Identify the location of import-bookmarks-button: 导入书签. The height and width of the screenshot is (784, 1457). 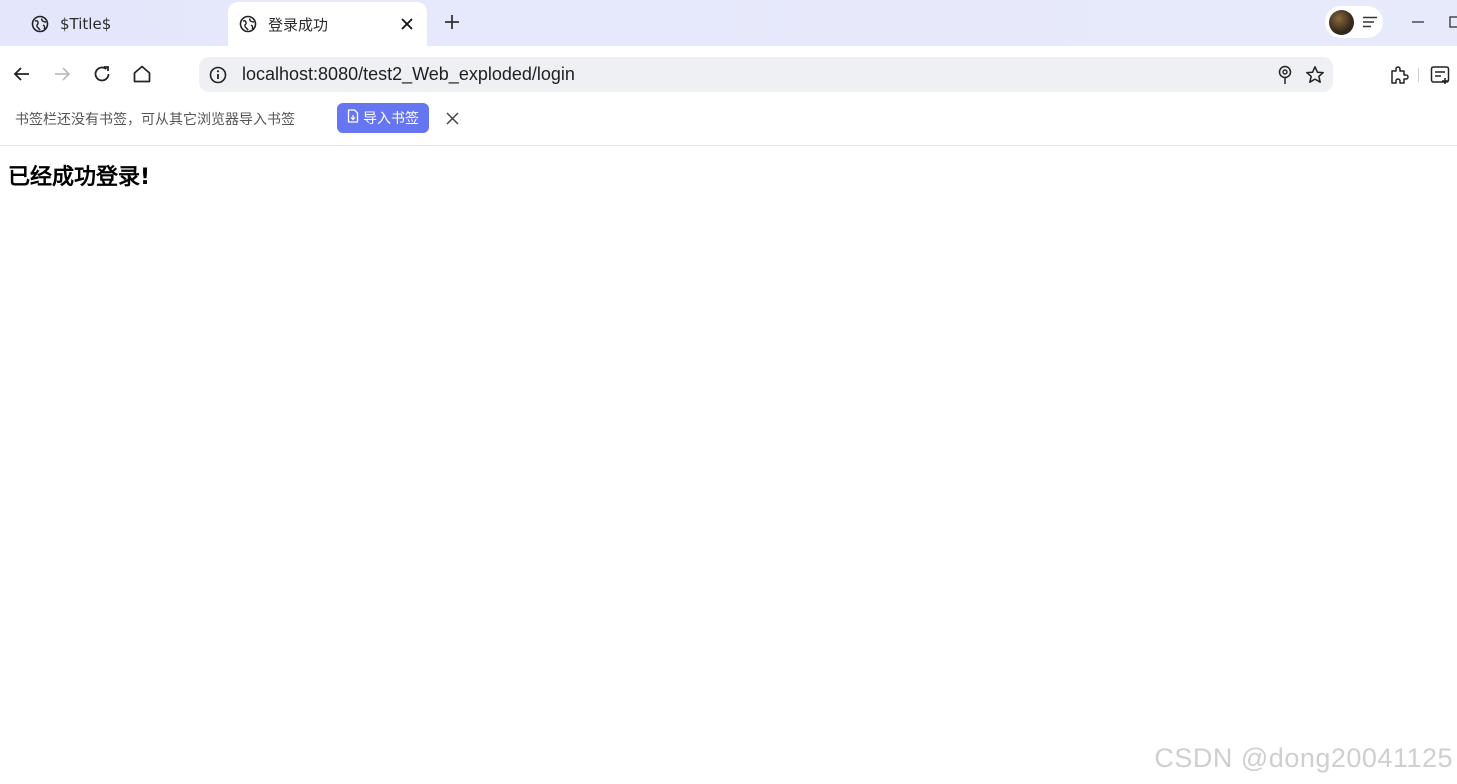
(383, 118).